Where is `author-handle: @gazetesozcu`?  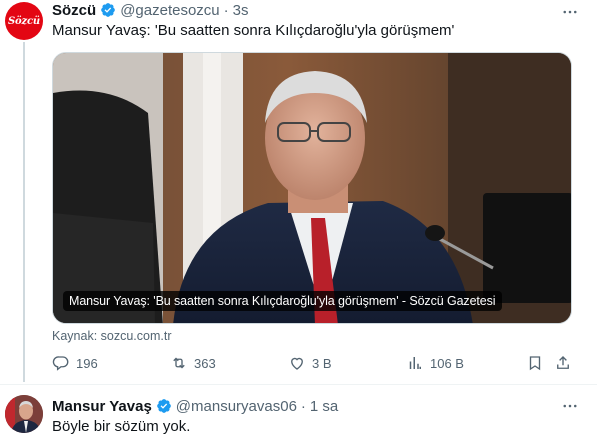
author-handle: @gazetesozcu is located at coordinates (169, 10).